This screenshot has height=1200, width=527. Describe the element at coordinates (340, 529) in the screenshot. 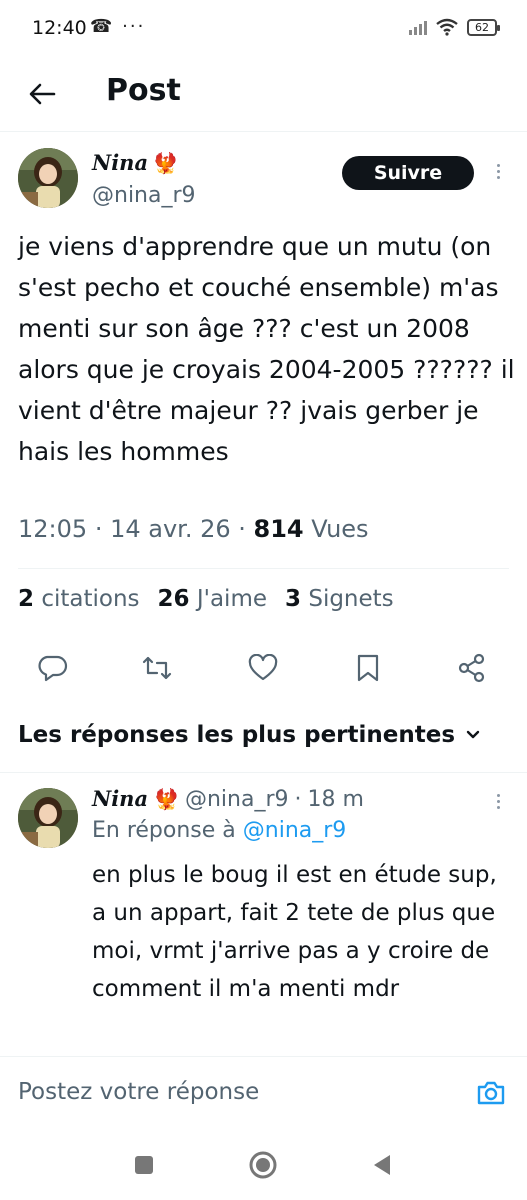

I see `views-label: Vues` at that location.